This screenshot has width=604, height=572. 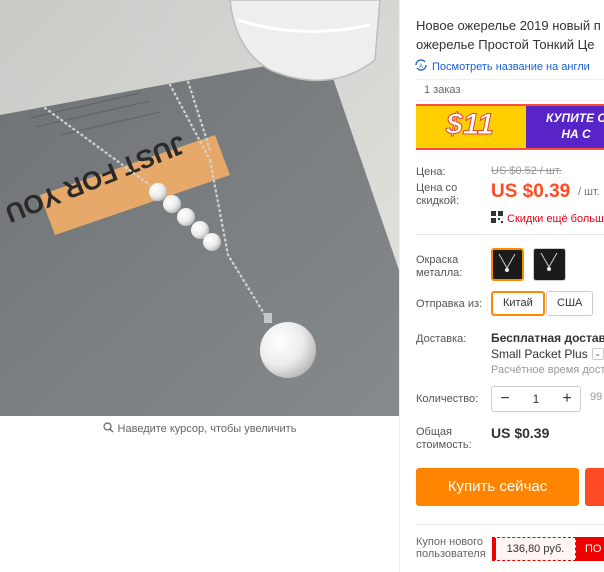 I want to click on shipping-method: Small Packet Plus, so click(x=539, y=354).